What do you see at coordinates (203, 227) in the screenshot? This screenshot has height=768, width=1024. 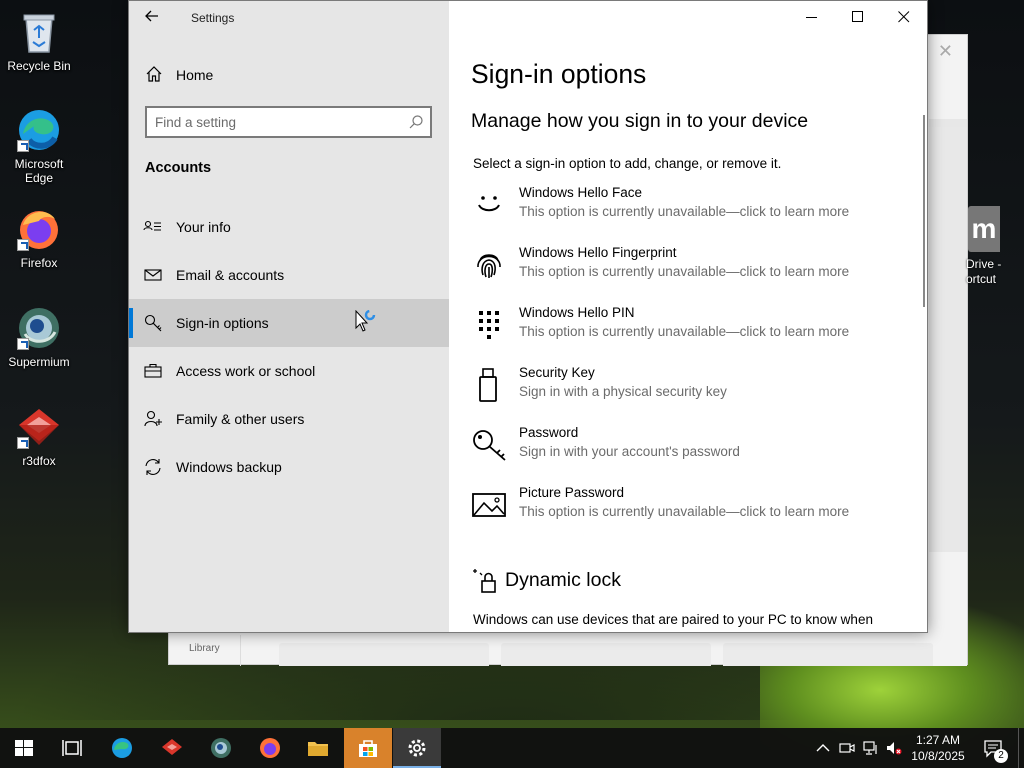 I see `nav-item-label: Your info` at bounding box center [203, 227].